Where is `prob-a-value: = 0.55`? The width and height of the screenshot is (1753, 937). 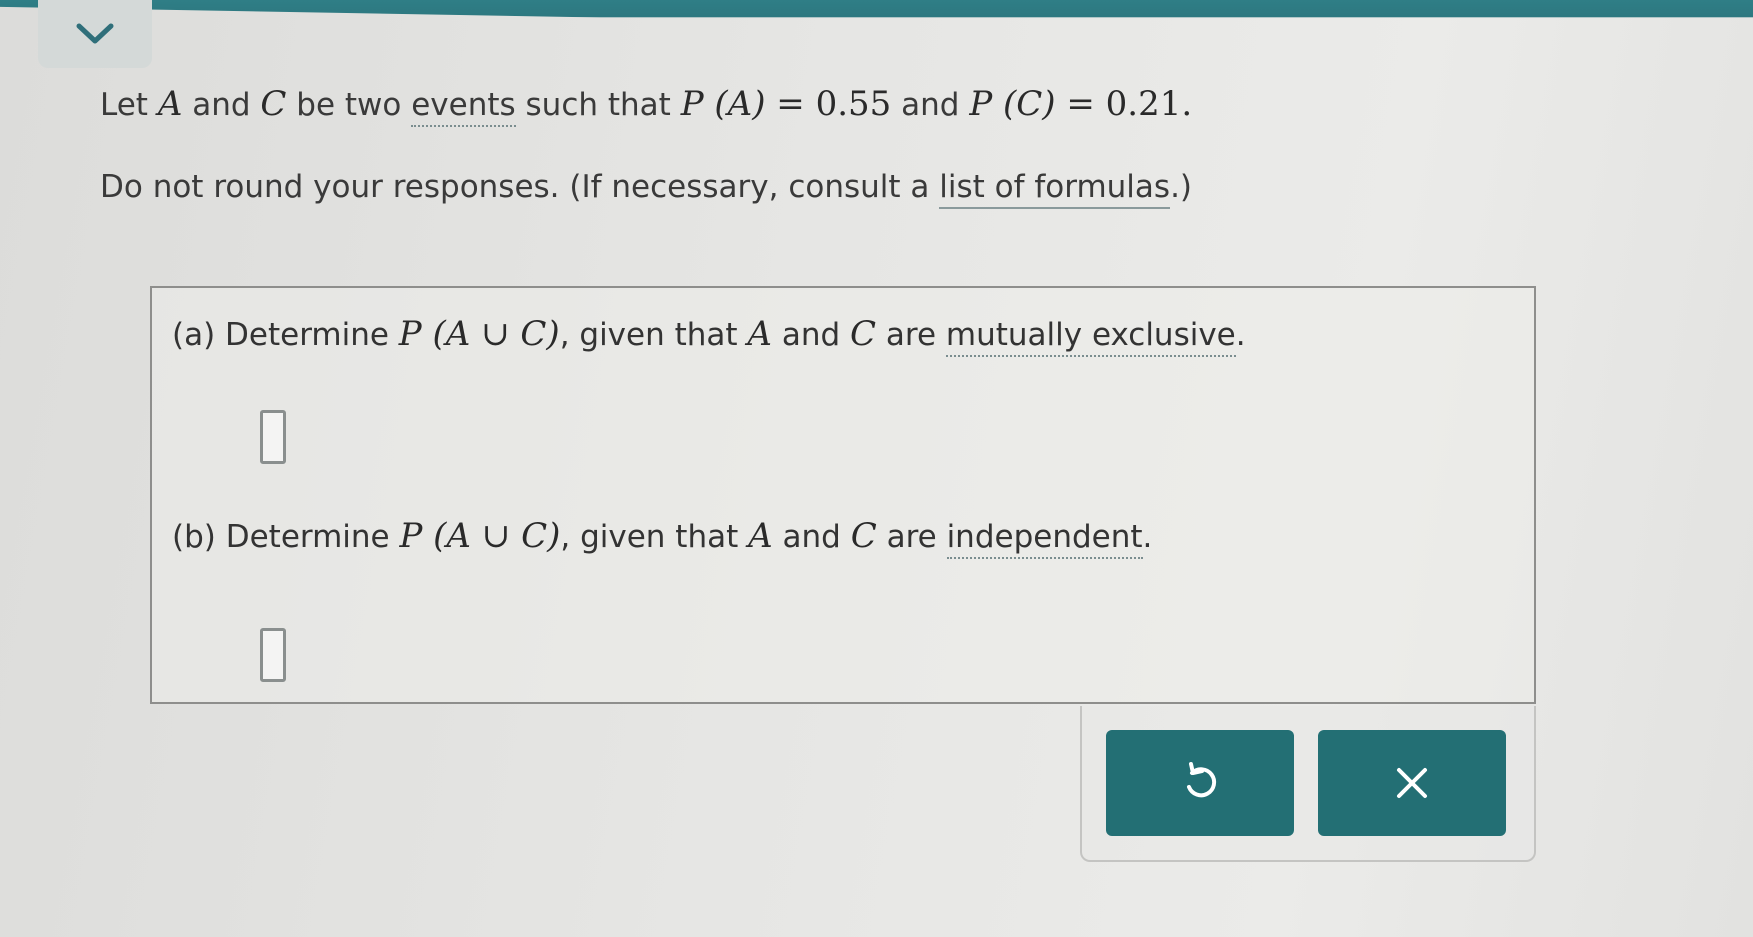 prob-a-value: = 0.55 is located at coordinates (828, 104).